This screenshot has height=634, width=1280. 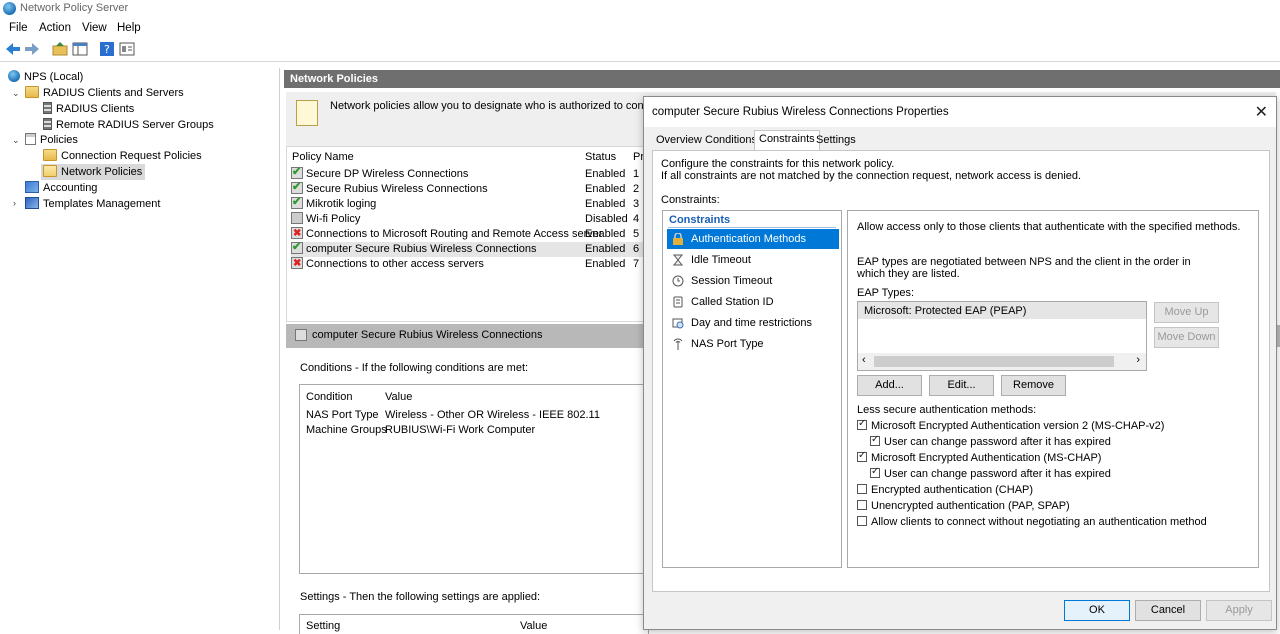 What do you see at coordinates (753, 260) in the screenshot?
I see `constraint-idle-timeout: Idle Timeout` at bounding box center [753, 260].